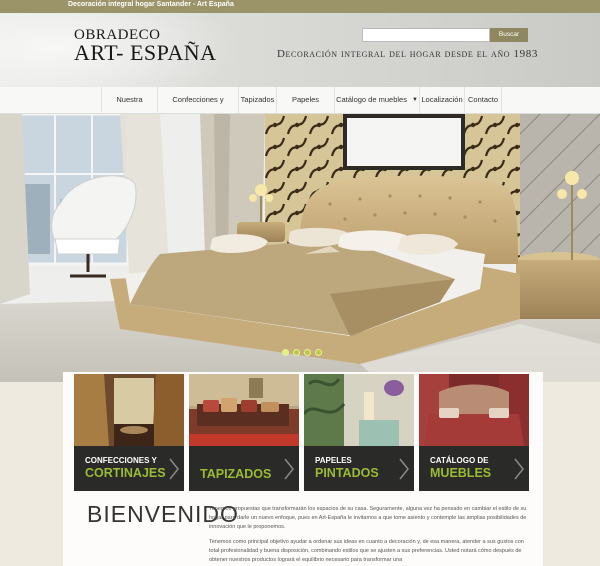 The image size is (600, 566). Describe the element at coordinates (426, 35) in the screenshot. I see `search-input` at that location.